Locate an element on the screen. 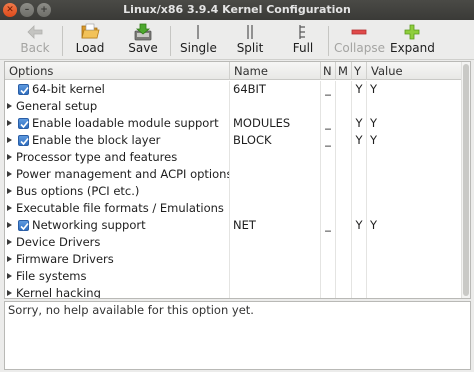 The width and height of the screenshot is (474, 372). tree-row: Device Drivers is located at coordinates (237, 242).